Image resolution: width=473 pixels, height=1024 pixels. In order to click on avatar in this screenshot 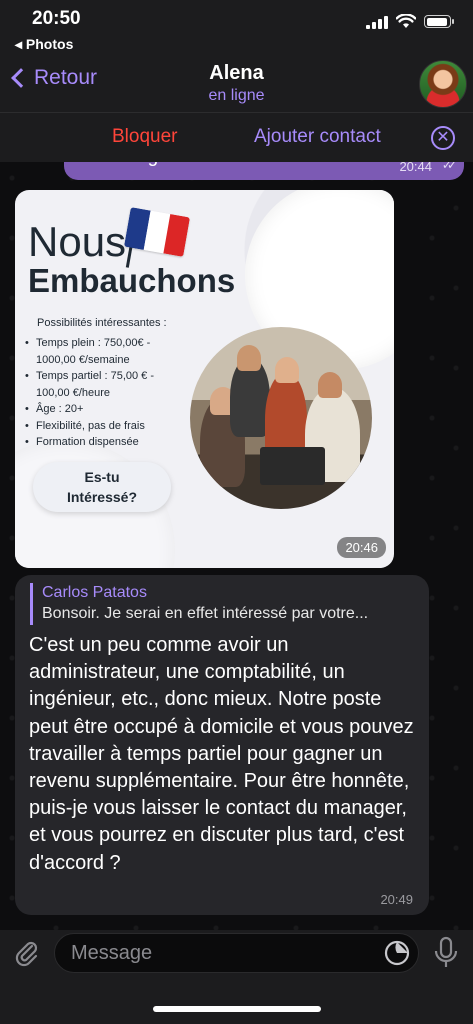, I will do `click(443, 84)`.